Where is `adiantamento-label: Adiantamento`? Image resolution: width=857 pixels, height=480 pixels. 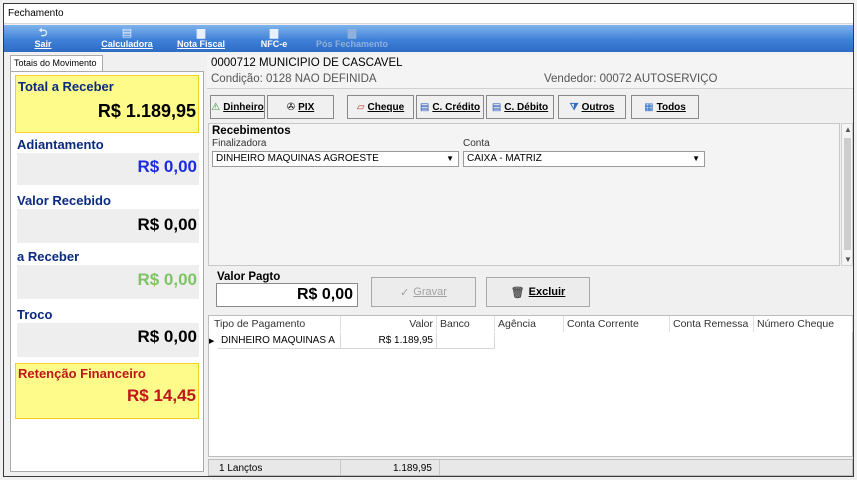
adiantamento-label: Adiantamento is located at coordinates (60, 144).